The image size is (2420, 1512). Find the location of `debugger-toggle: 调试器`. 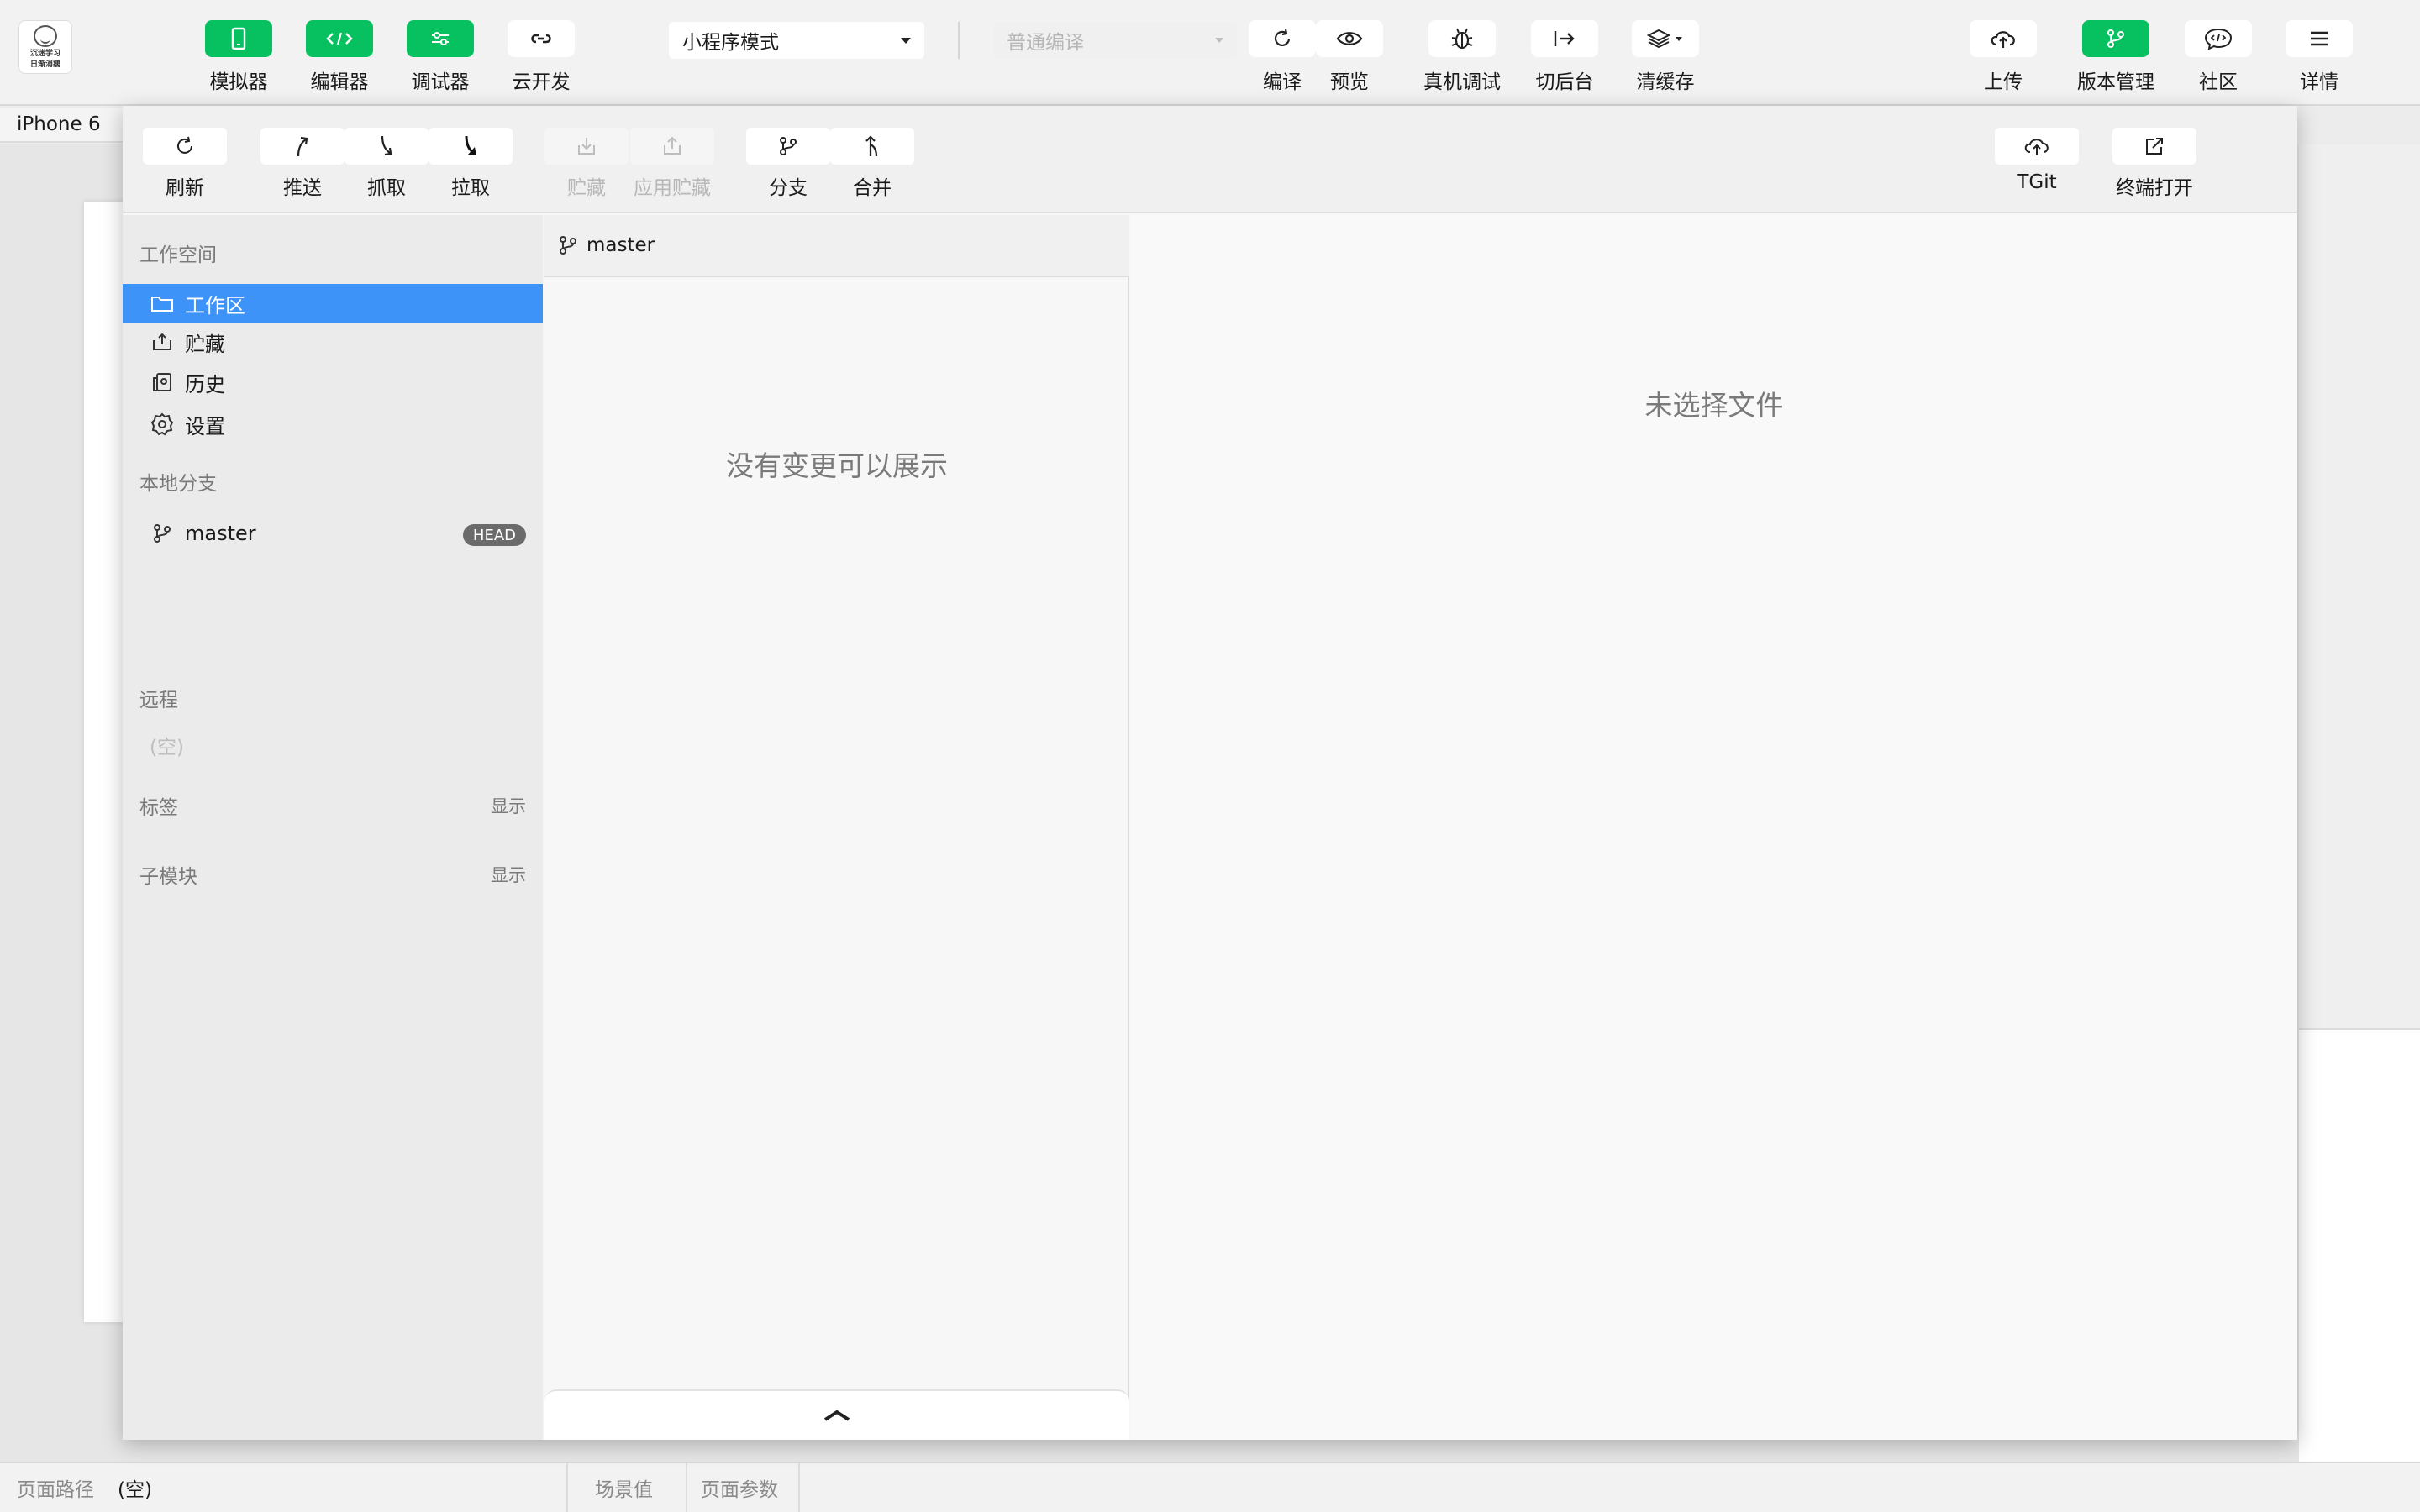

debugger-toggle: 调试器 is located at coordinates (440, 57).